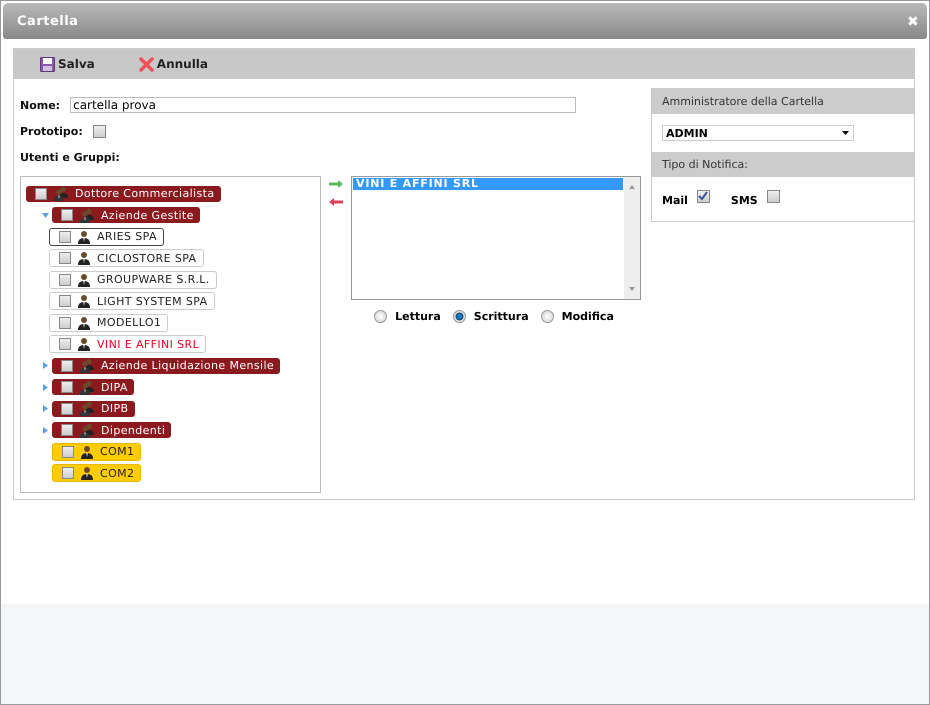 This screenshot has height=705, width=930. Describe the element at coordinates (632, 238) in the screenshot. I see `scrollbar` at that location.